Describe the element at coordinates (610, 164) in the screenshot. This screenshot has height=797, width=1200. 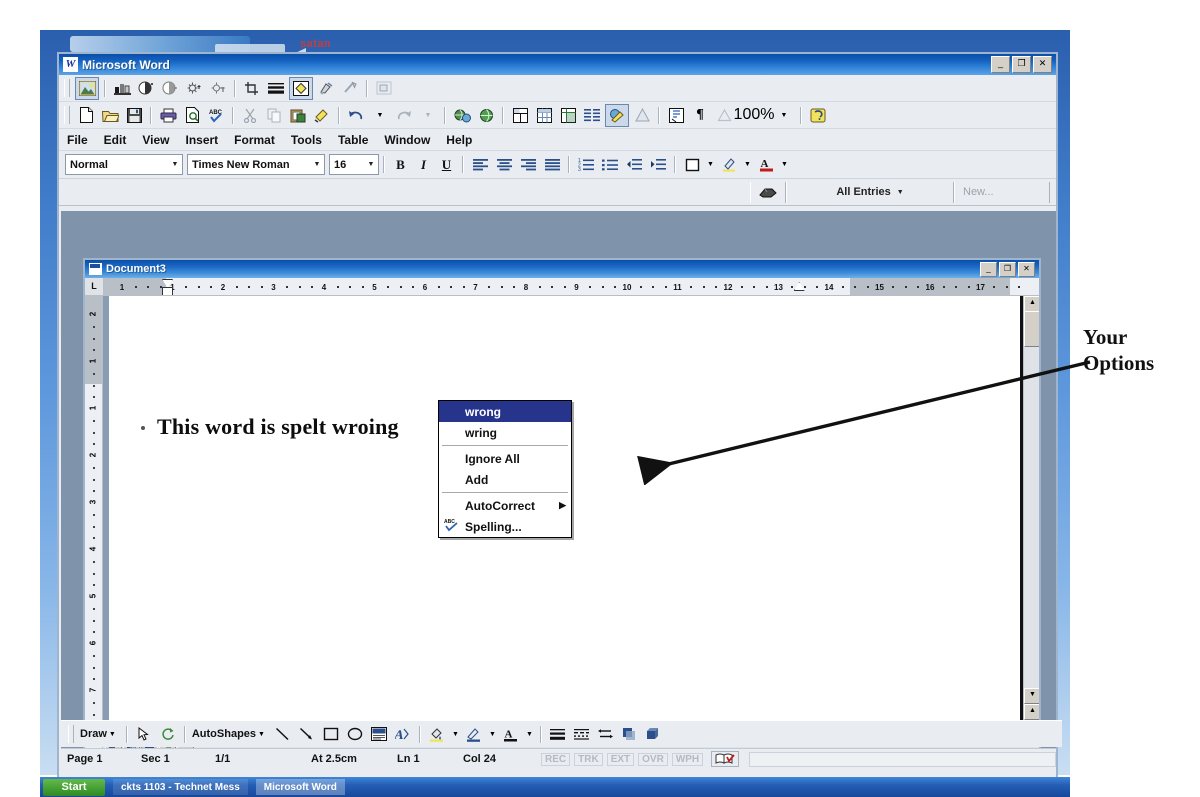
I see `bulleted-list-icon` at that location.